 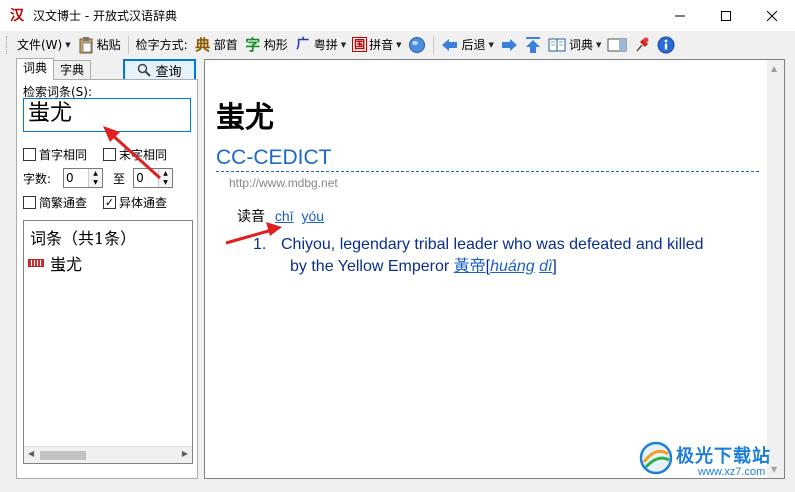 What do you see at coordinates (251, 216) in the screenshot?
I see `reading-label: 读音` at bounding box center [251, 216].